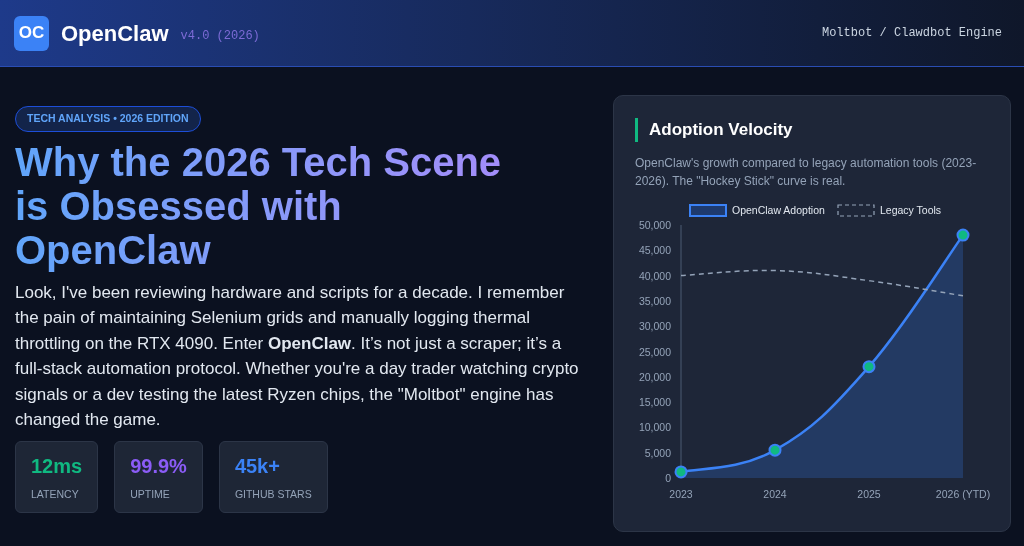 The width and height of the screenshot is (1024, 546). I want to click on y-tick-label: 45,000, so click(654, 250).